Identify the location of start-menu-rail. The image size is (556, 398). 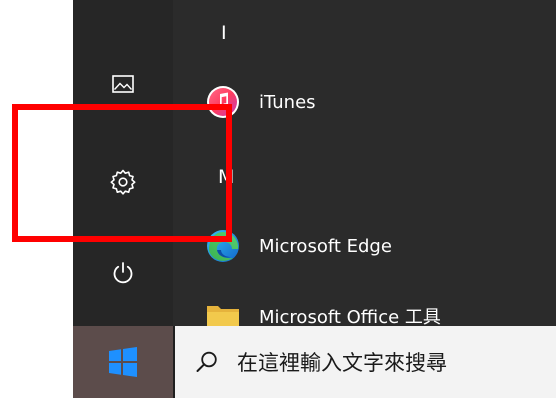
(123, 163).